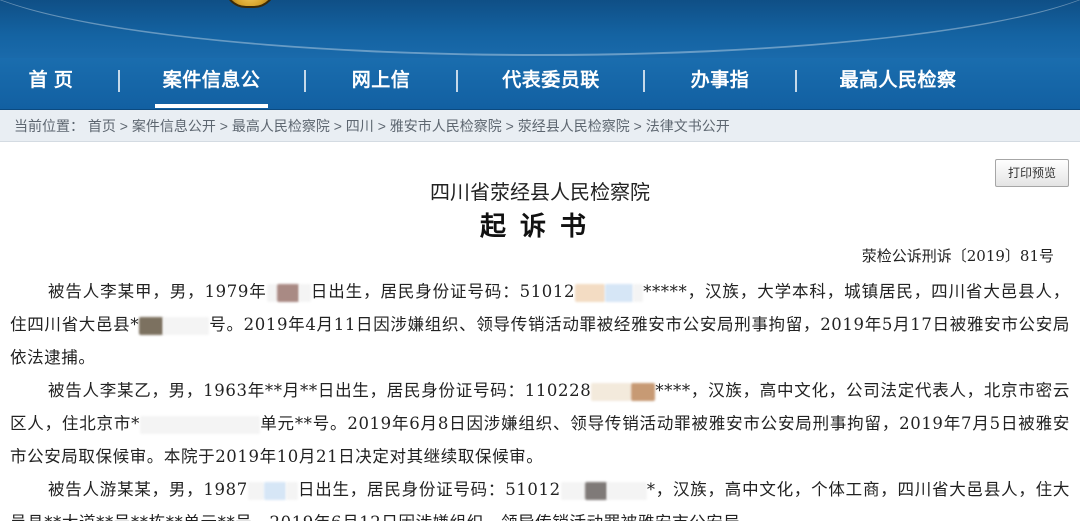 This screenshot has width=1080, height=521. I want to click on para-text: 被告人李某乙，男，1963年**月**日出生，居民身份证号码：110228, so click(320, 390).